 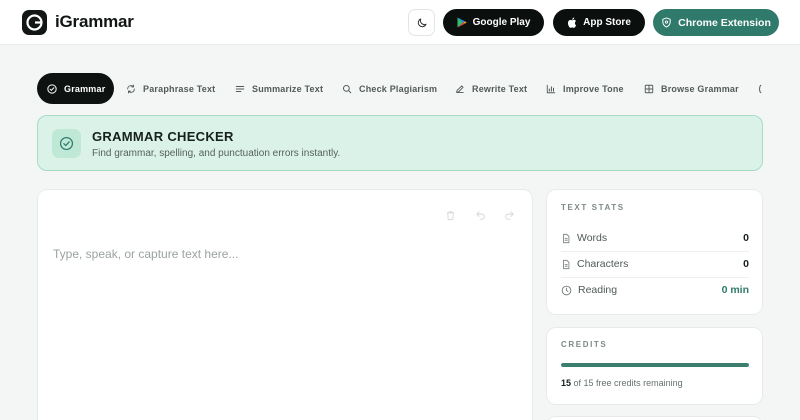 I want to click on extension-shield-icon, so click(x=666, y=22).